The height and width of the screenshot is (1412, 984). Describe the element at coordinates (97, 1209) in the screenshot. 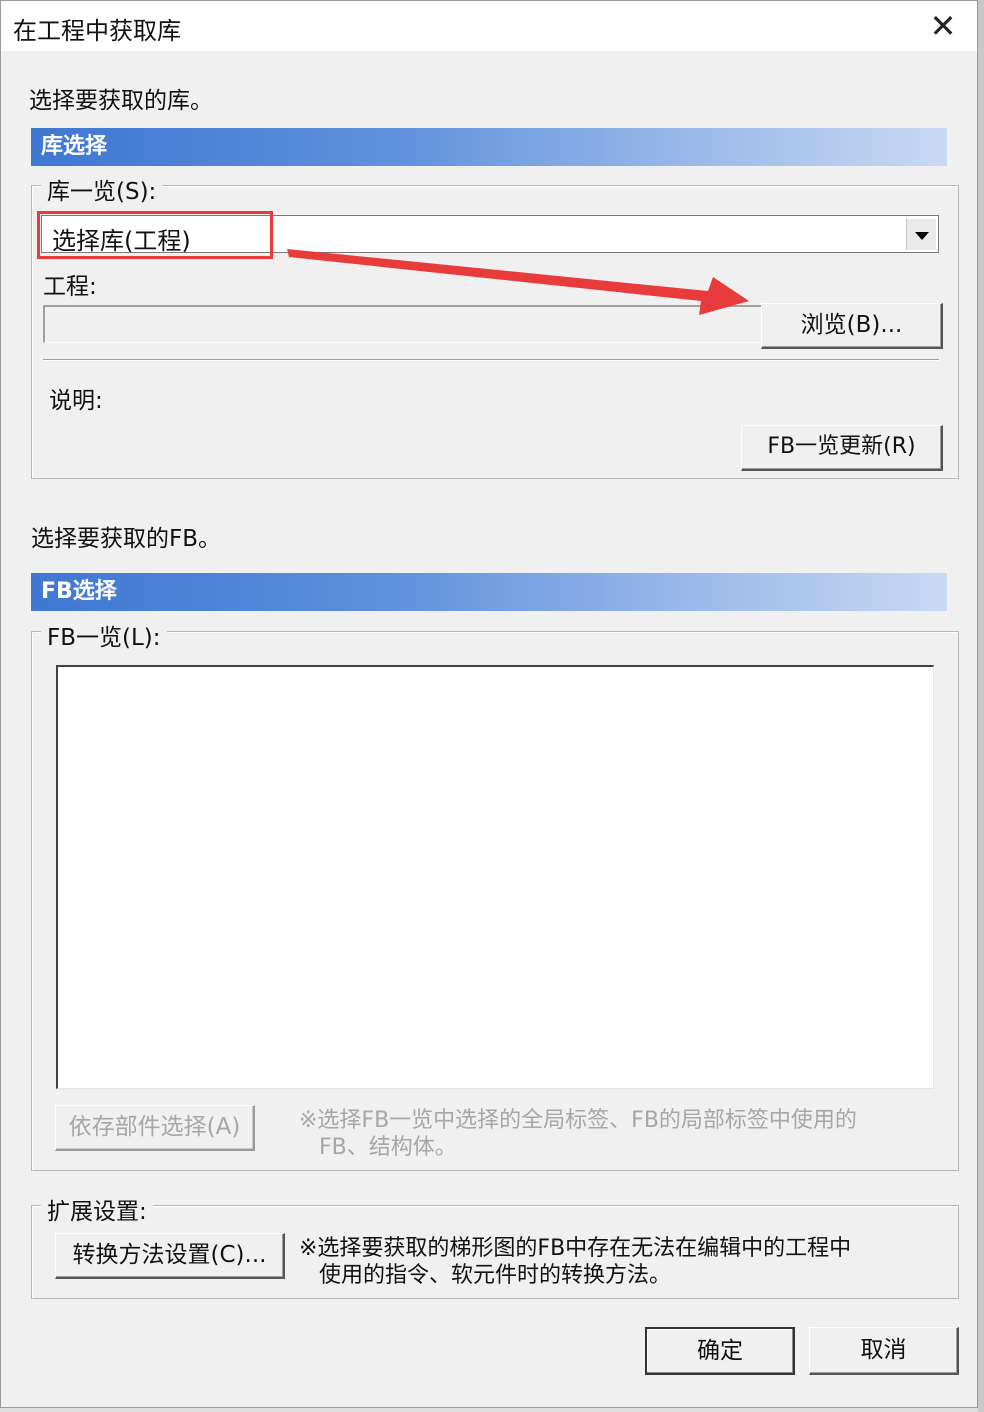

I see `extension-label: 扩展设置:` at that location.